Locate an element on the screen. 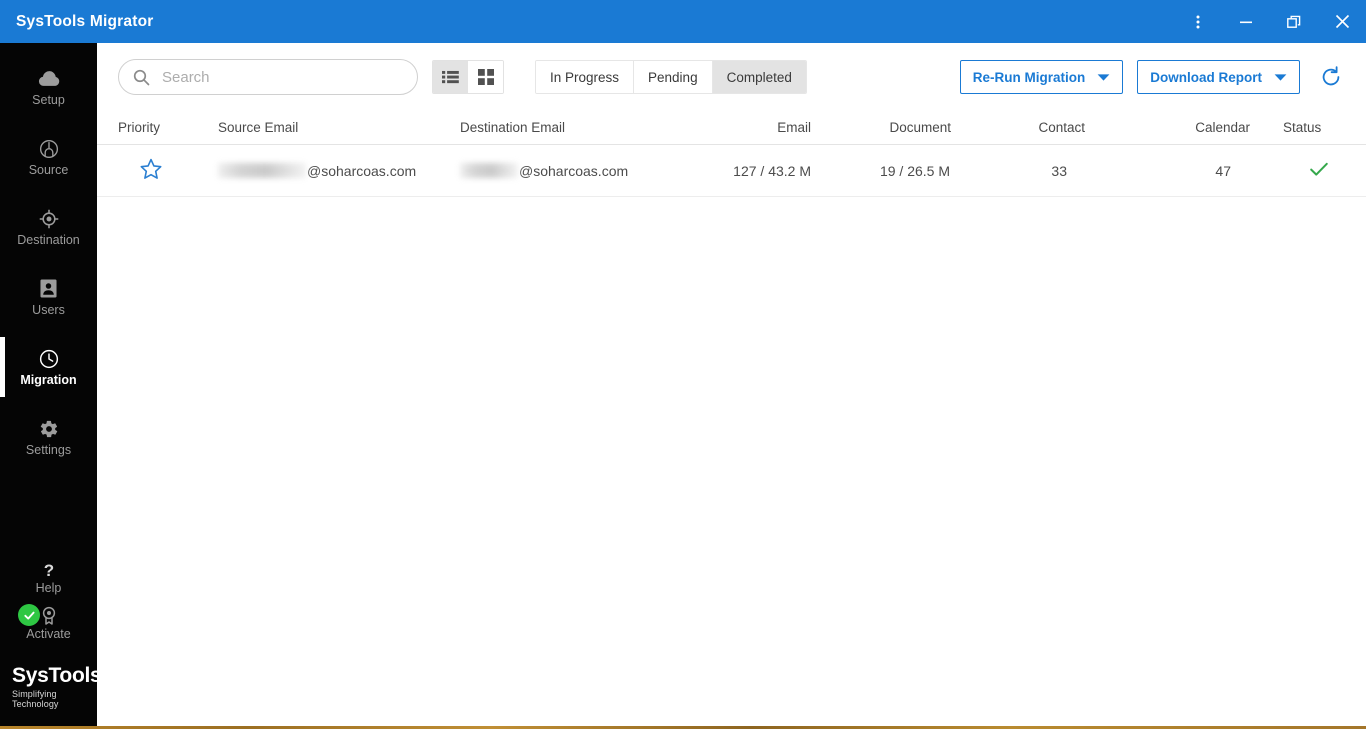  destination-email-cell: @soharcoas.com is located at coordinates (580, 171).